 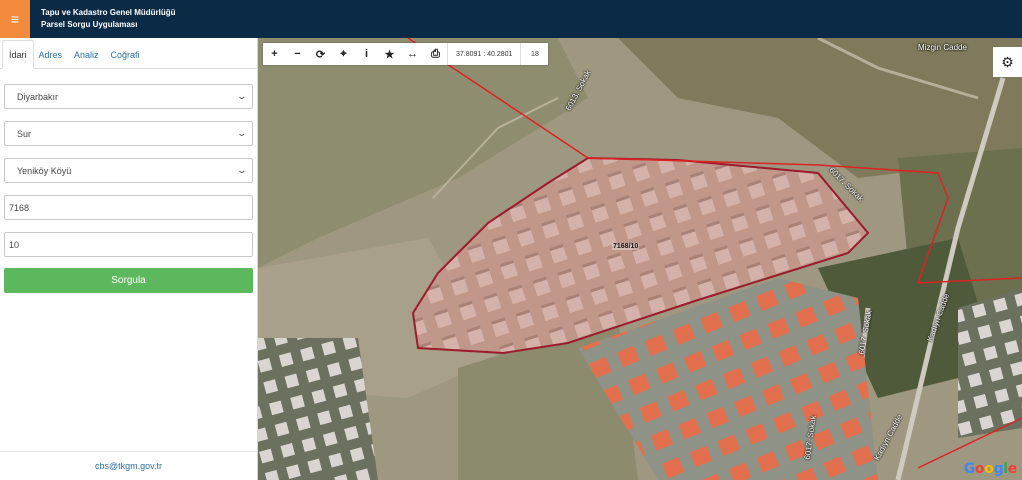 What do you see at coordinates (435, 54) in the screenshot?
I see `print-icon: ⎙` at bounding box center [435, 54].